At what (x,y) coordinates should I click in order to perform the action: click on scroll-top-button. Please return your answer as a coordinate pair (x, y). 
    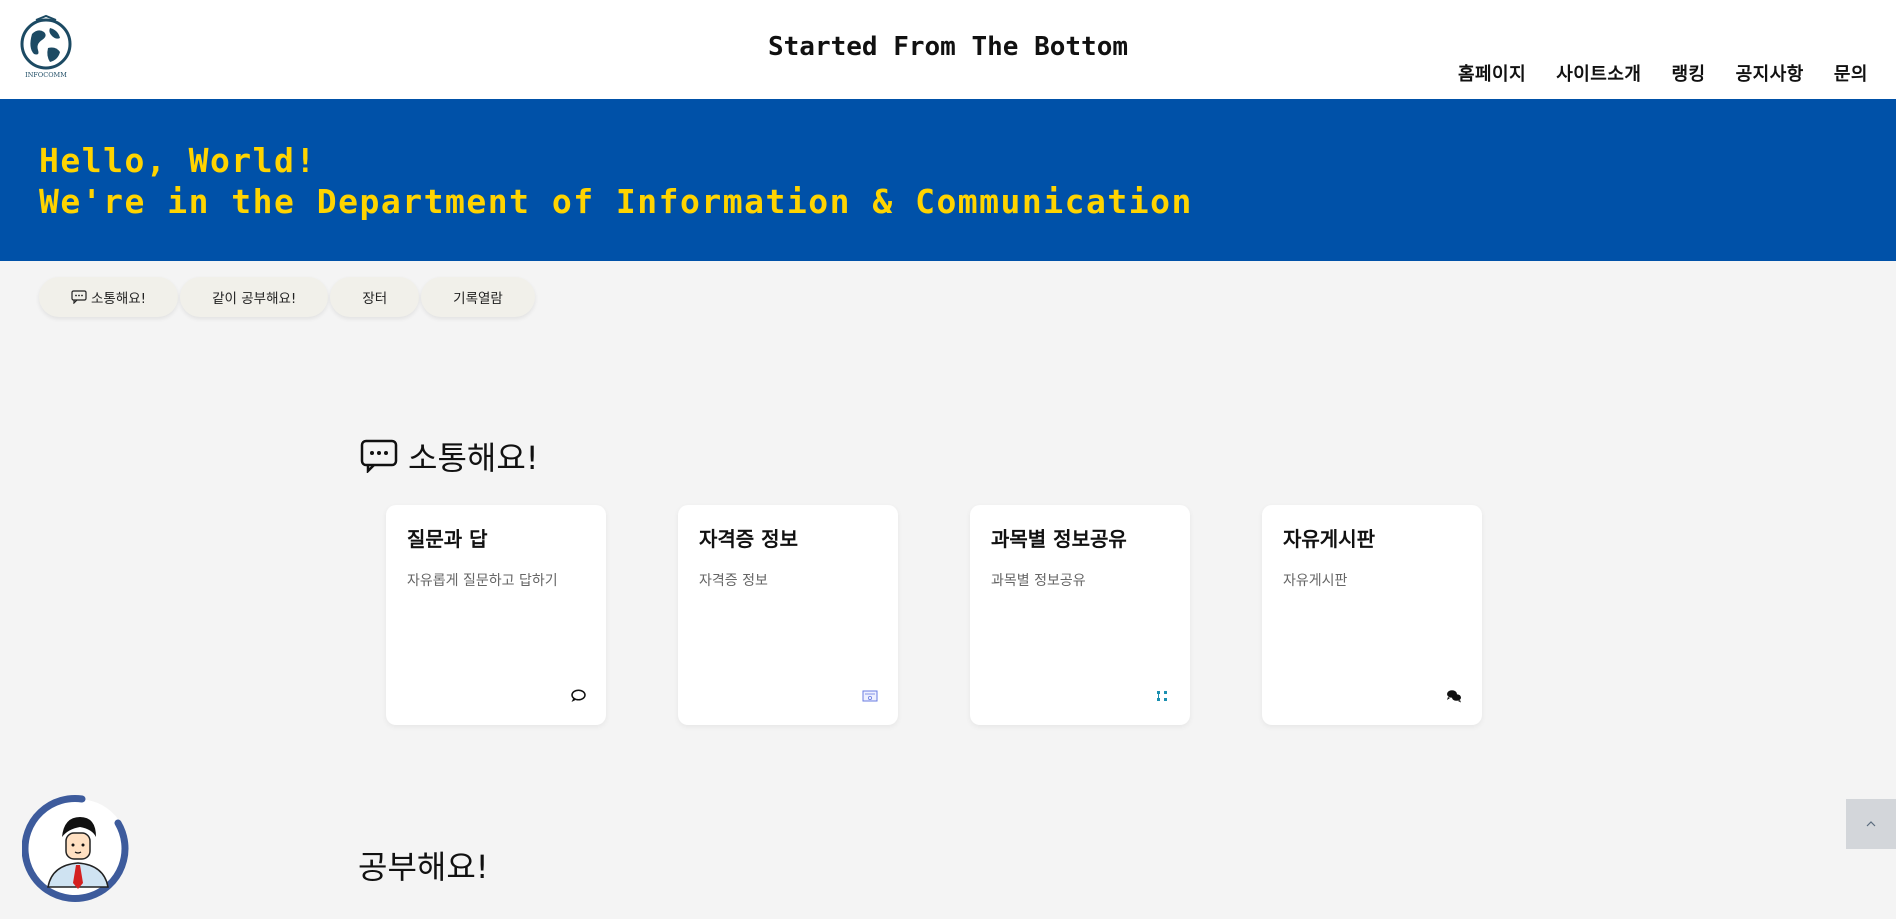
    Looking at the image, I should click on (1871, 824).